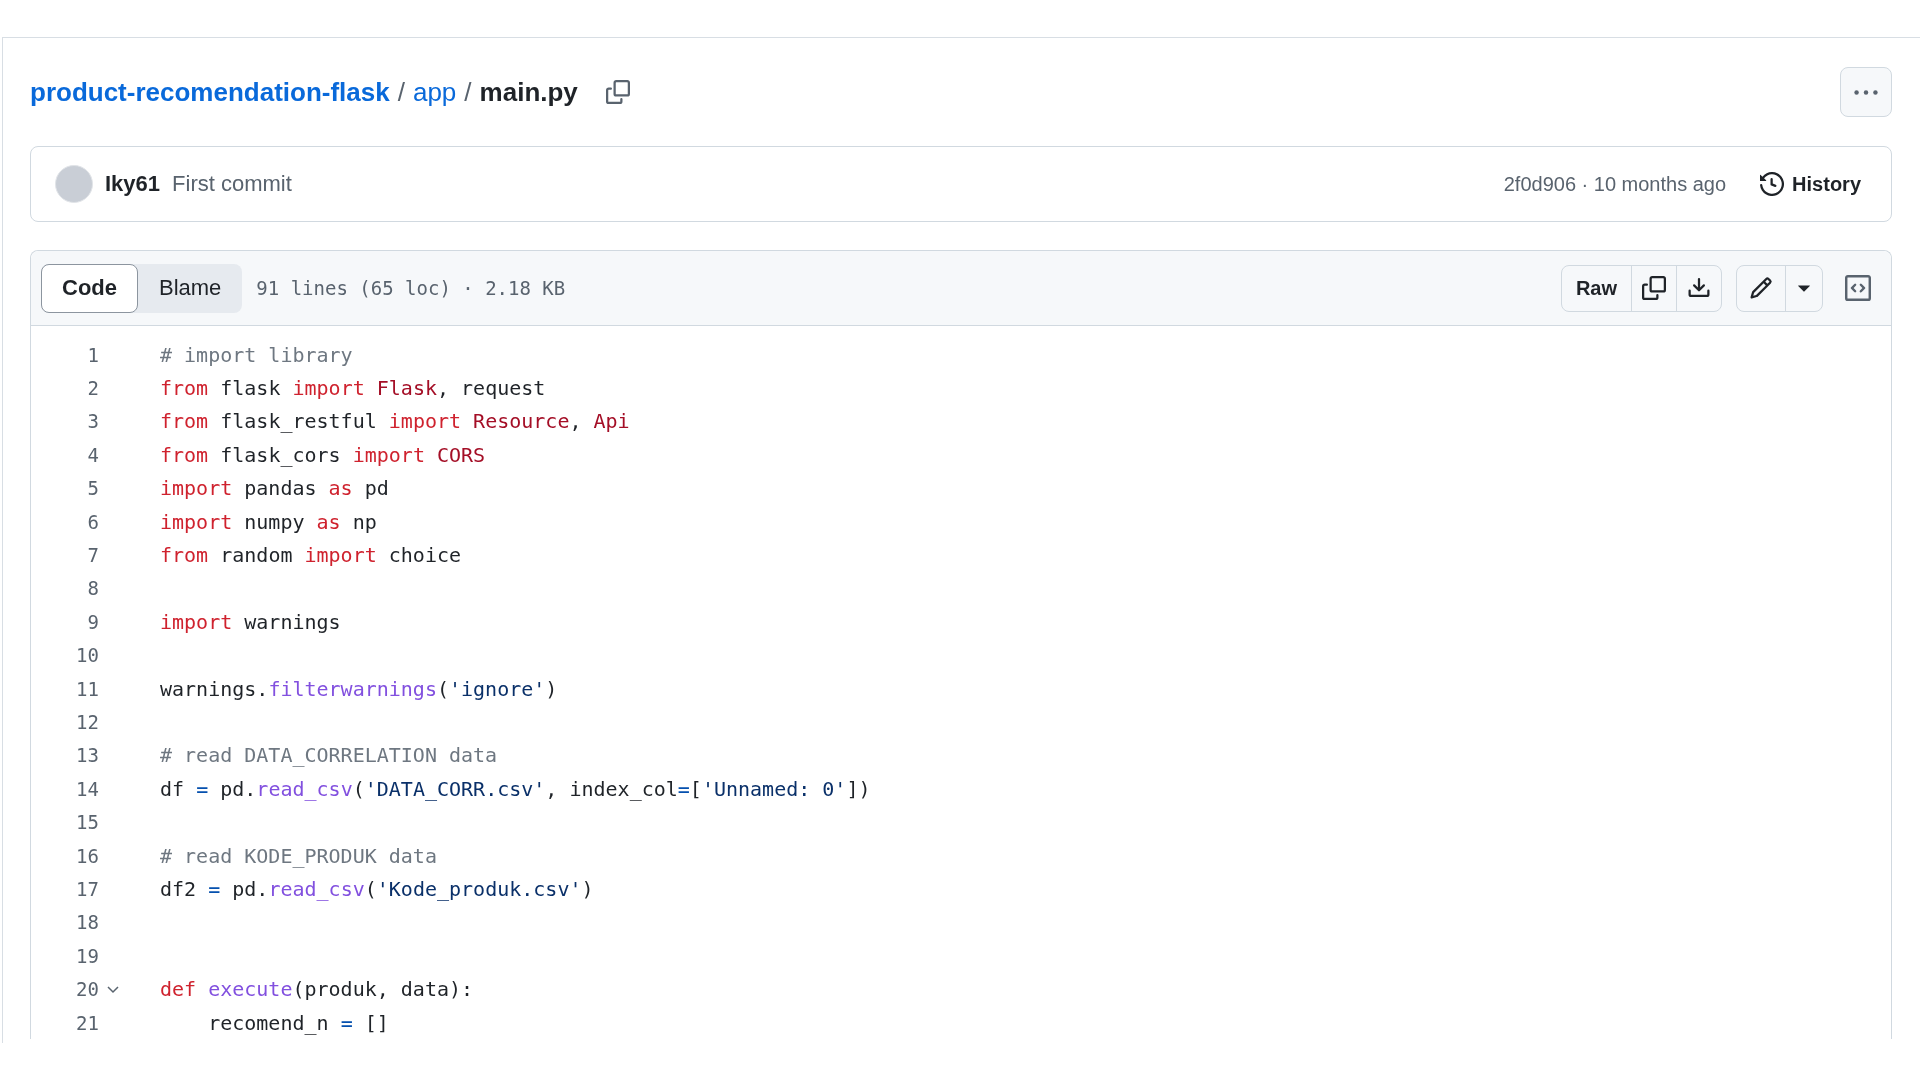 Image resolution: width=1920 pixels, height=1080 pixels. Describe the element at coordinates (359, 688) in the screenshot. I see `code-line: warnings.filterwarnings('ignore')` at that location.